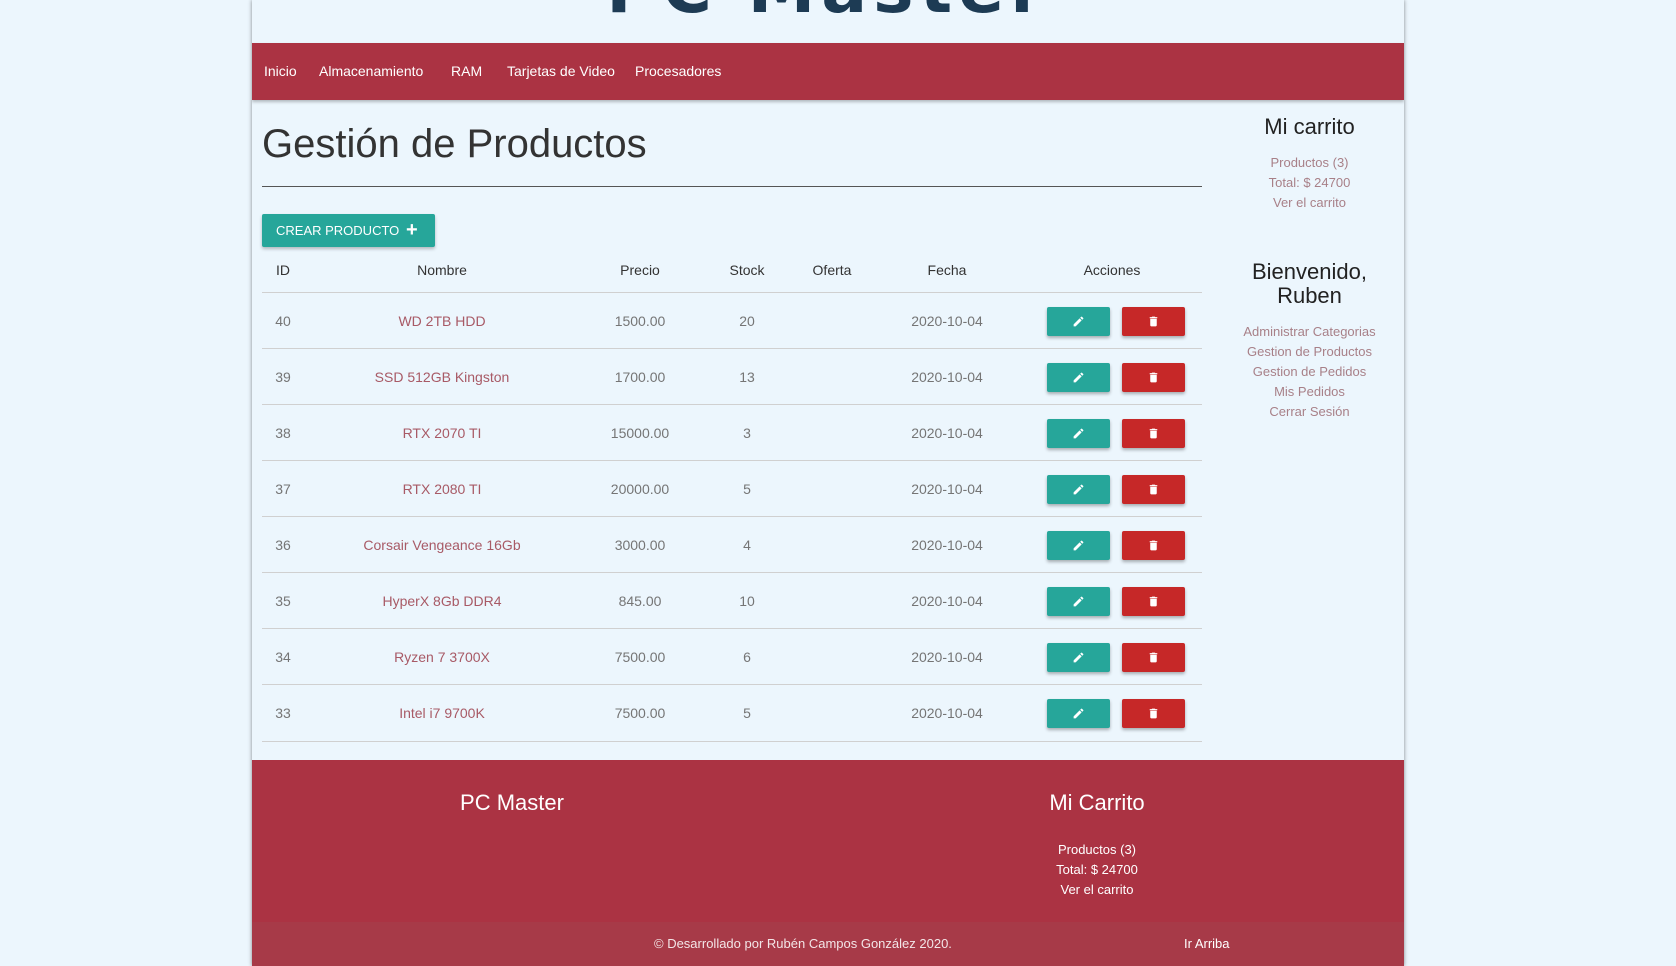 The image size is (1676, 966). Describe the element at coordinates (283, 601) in the screenshot. I see `cell-id: 35` at that location.